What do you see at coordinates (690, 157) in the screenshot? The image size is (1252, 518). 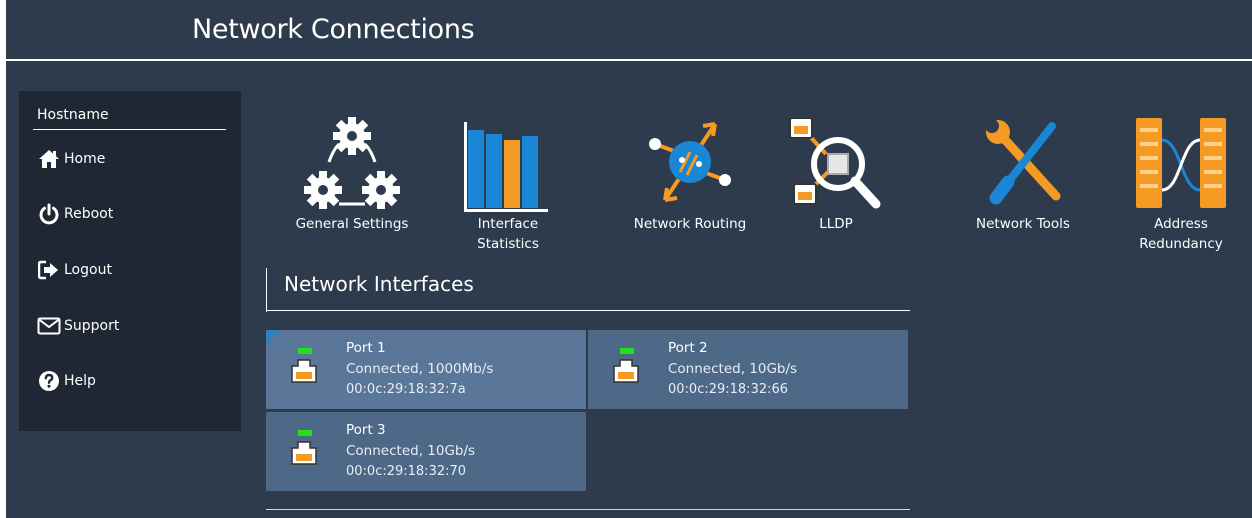 I see `routing-icon` at bounding box center [690, 157].